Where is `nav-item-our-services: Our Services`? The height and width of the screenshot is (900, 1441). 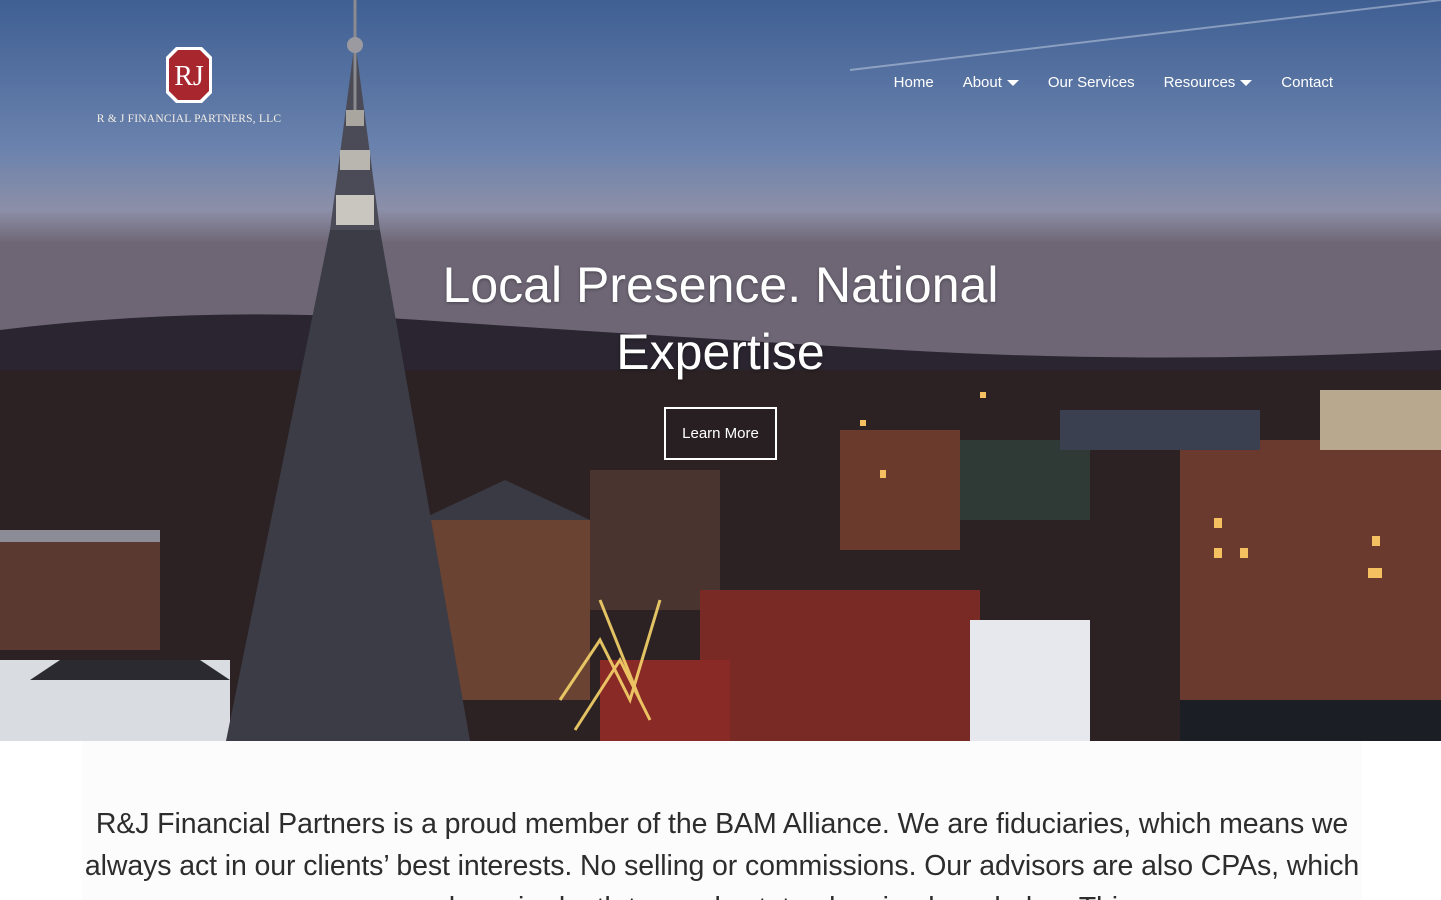 nav-item-our-services: Our Services is located at coordinates (1091, 82).